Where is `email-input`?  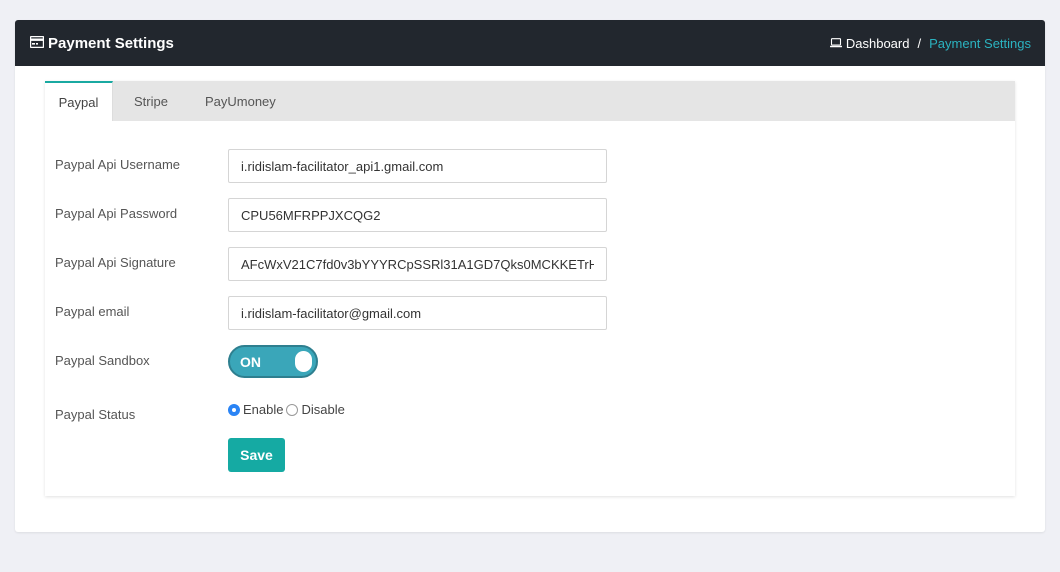
email-input is located at coordinates (417, 313).